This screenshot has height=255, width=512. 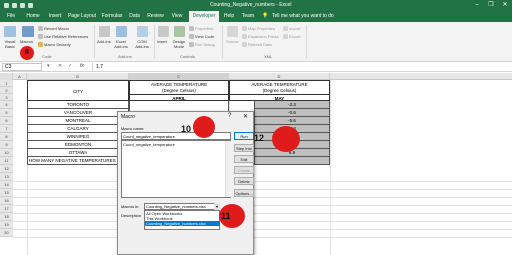 I want to click on map-properties-button: Map Properties, so click(x=261, y=28).